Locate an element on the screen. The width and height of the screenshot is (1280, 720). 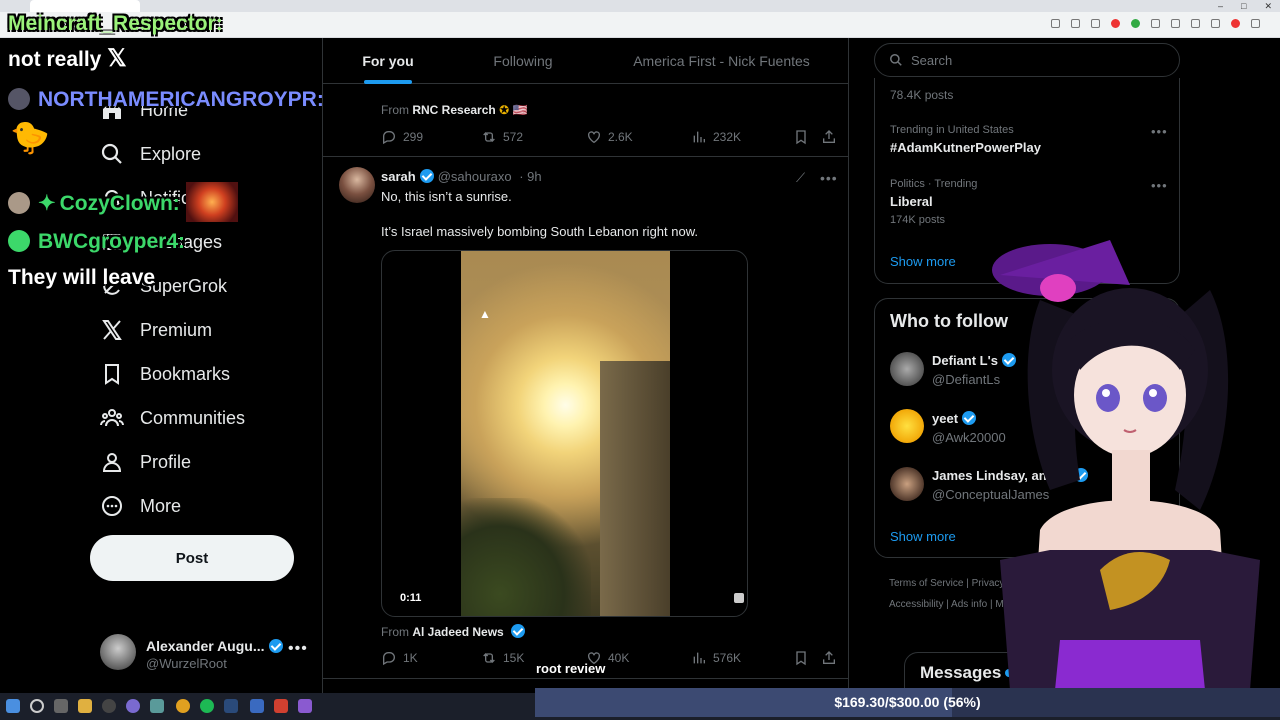
tweet-author-handle: @sahouraxo is located at coordinates (475, 176).